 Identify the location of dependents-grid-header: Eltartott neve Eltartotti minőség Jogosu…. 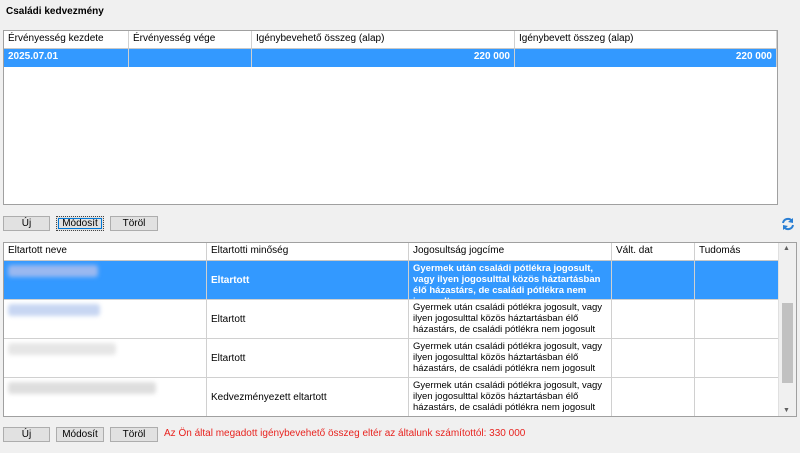
(400, 252).